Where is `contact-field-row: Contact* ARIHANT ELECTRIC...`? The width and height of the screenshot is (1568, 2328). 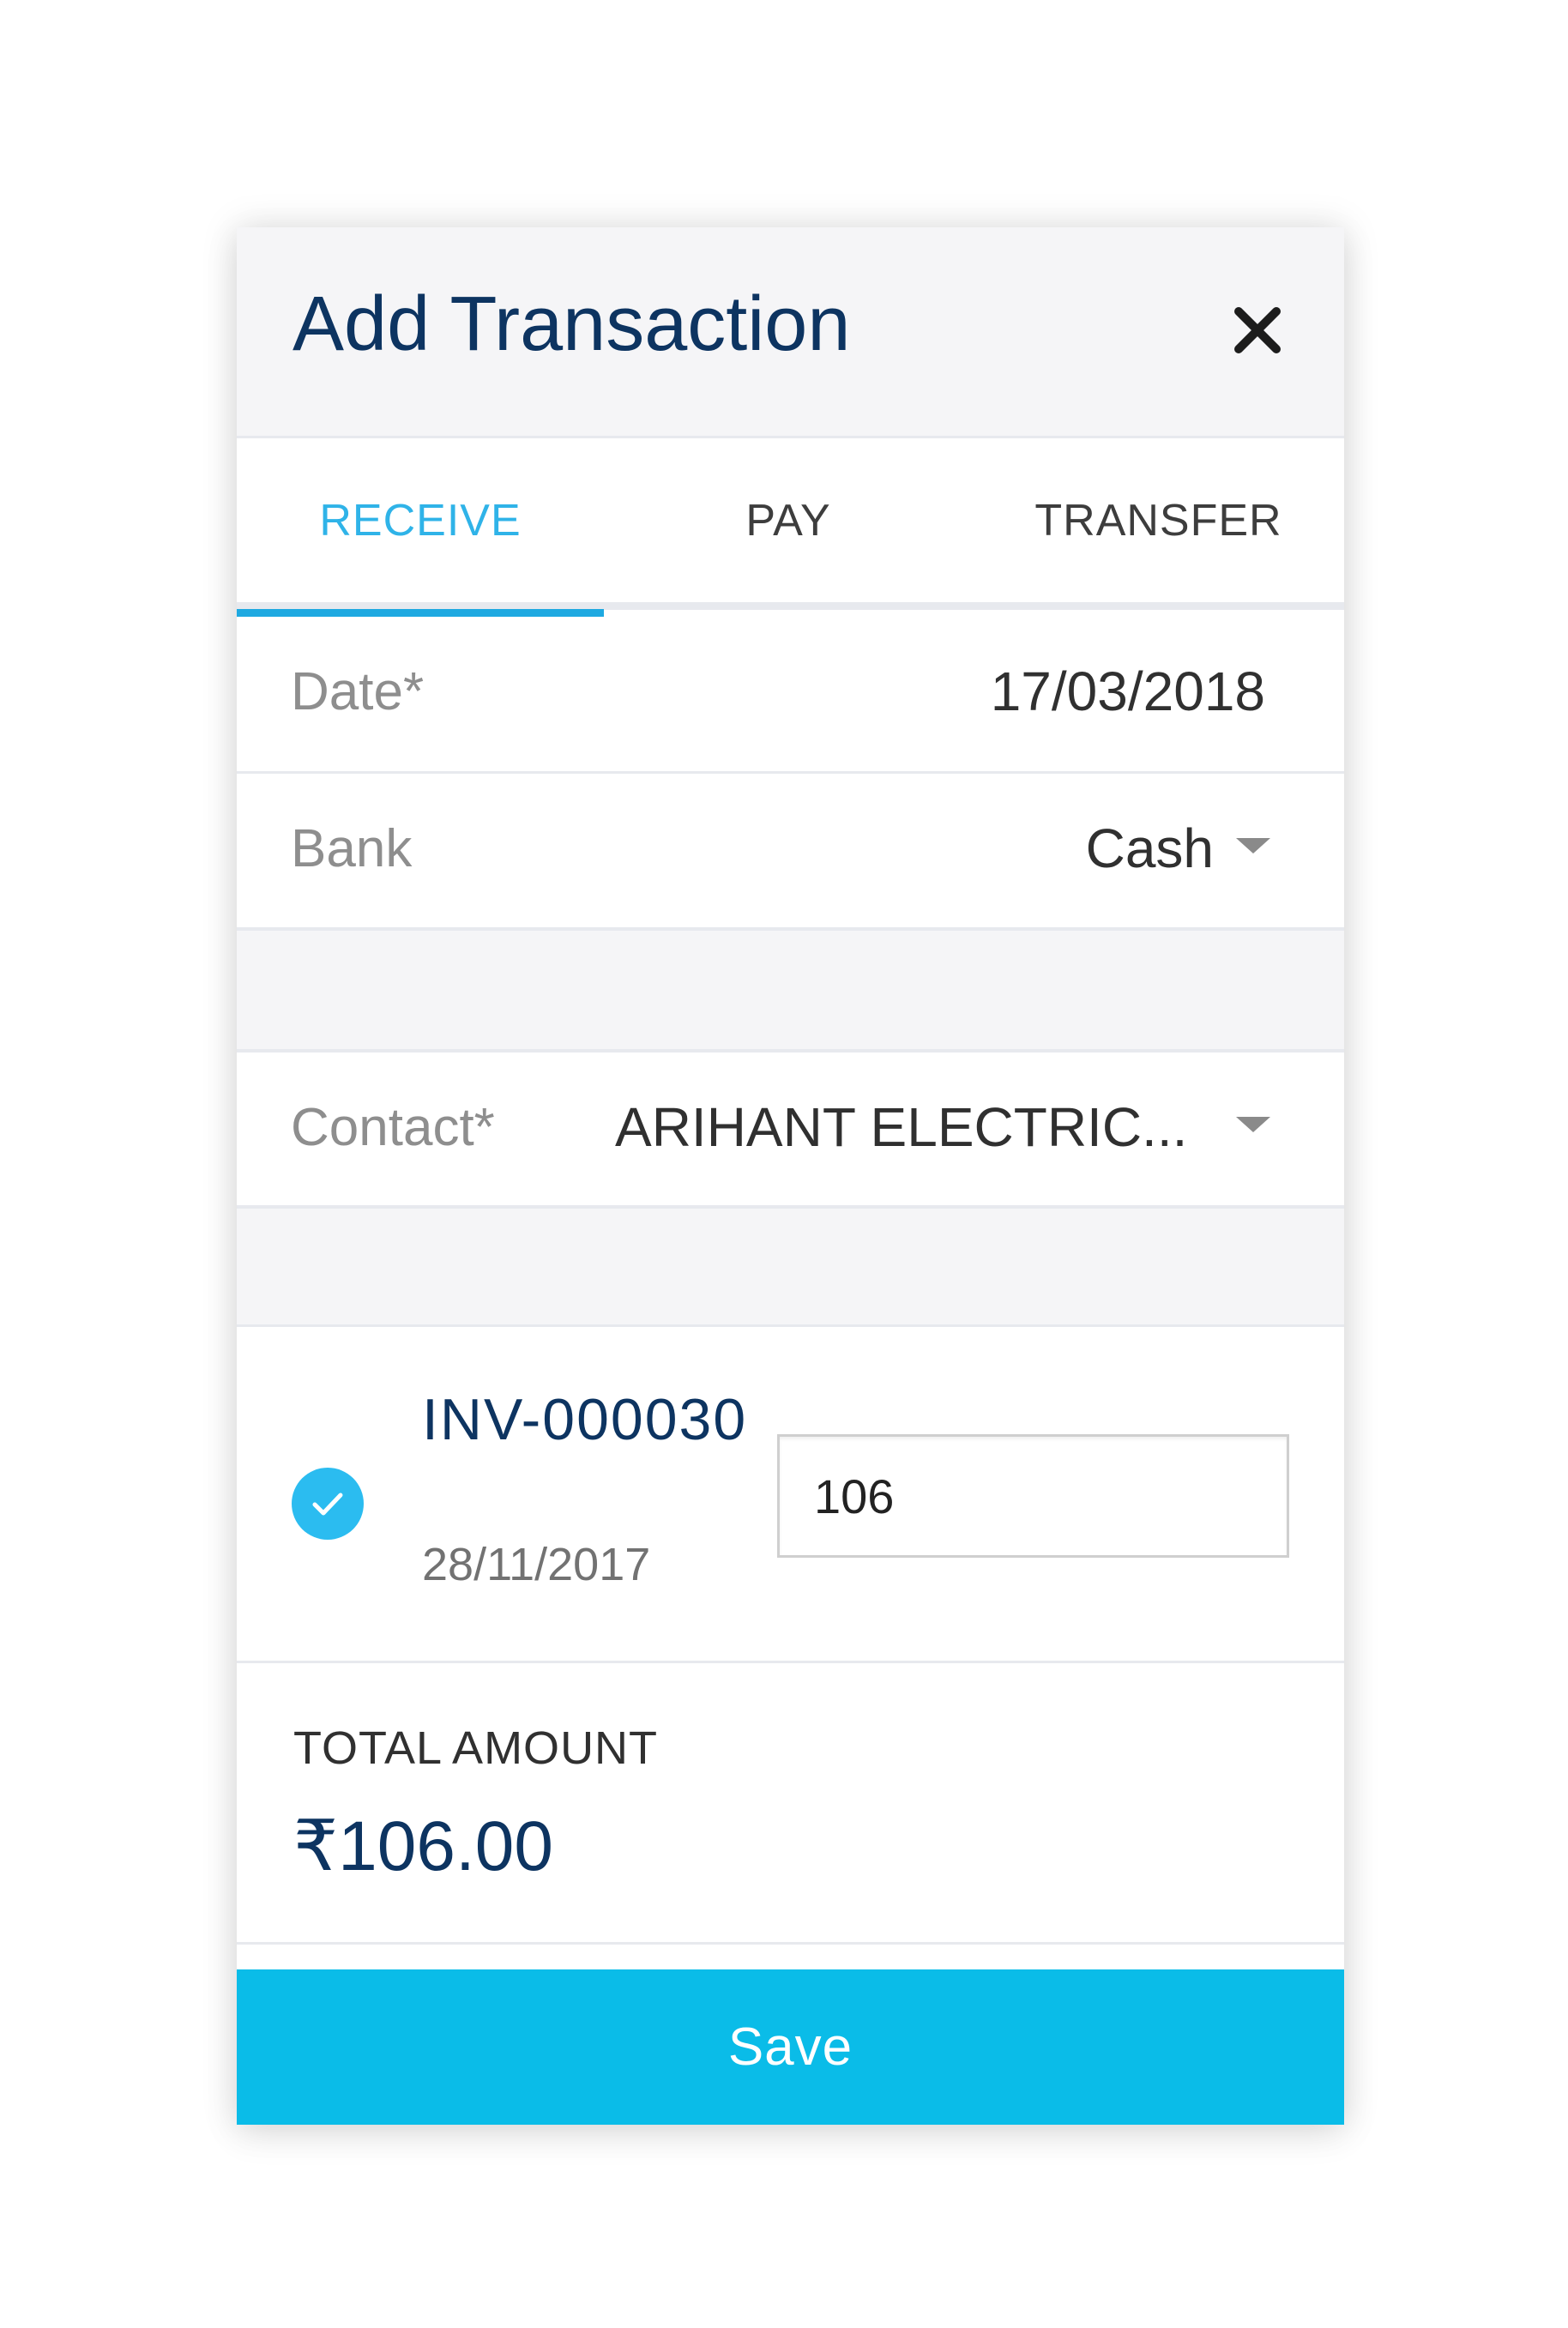 contact-field-row: Contact* ARIHANT ELECTRIC... is located at coordinates (791, 1130).